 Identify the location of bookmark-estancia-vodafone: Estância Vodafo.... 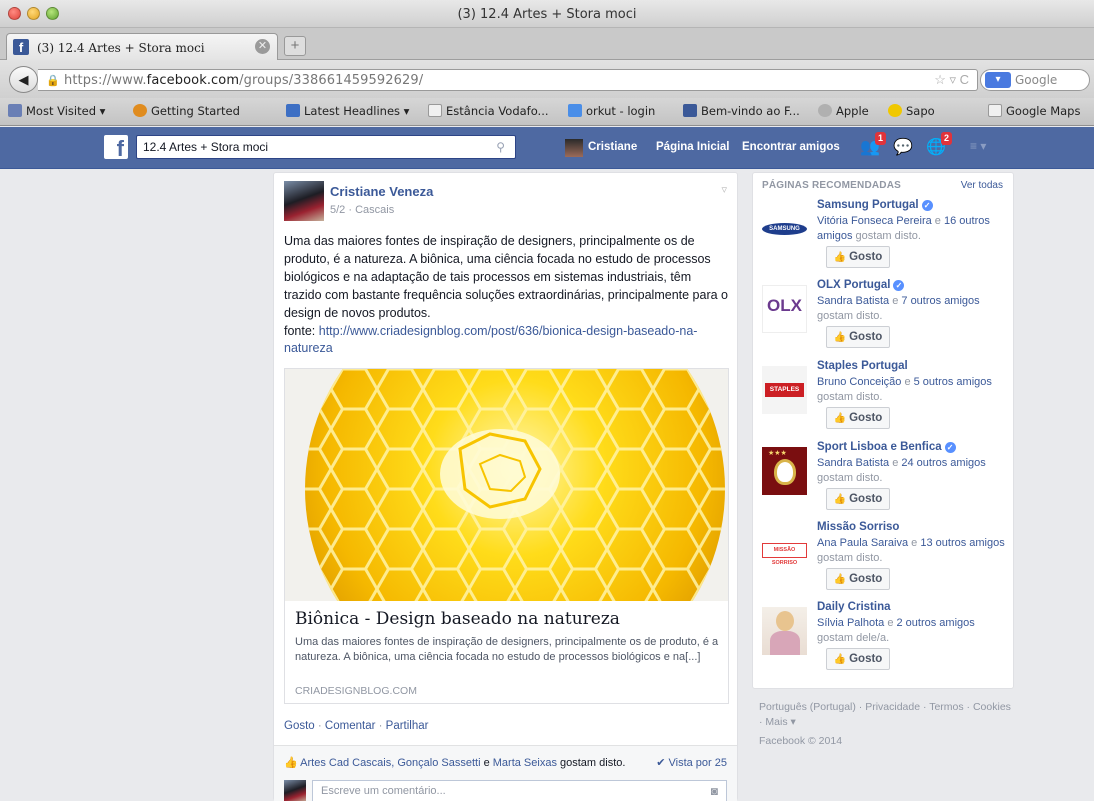
(488, 111).